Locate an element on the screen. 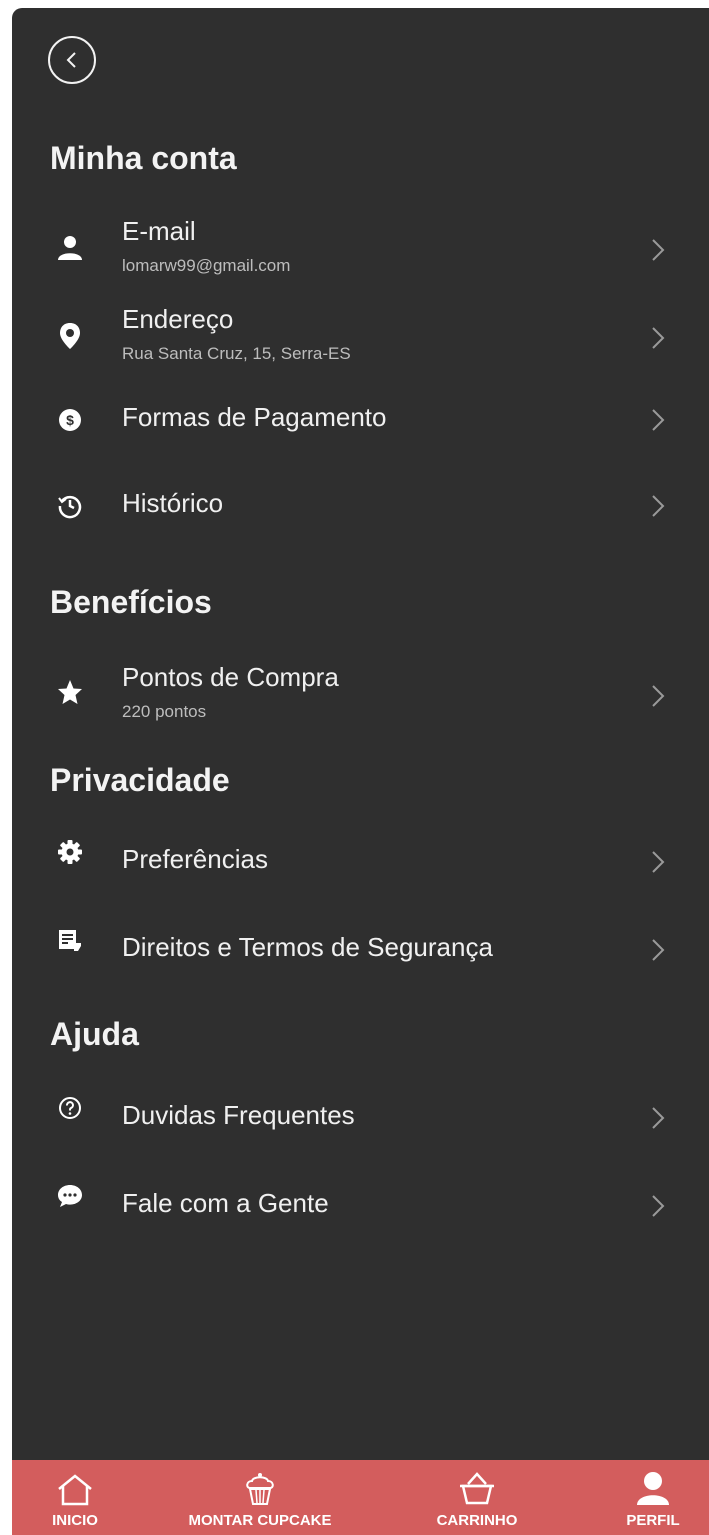 This screenshot has height=1535, width=709. dollar-coin-icon: $ is located at coordinates (70, 420).